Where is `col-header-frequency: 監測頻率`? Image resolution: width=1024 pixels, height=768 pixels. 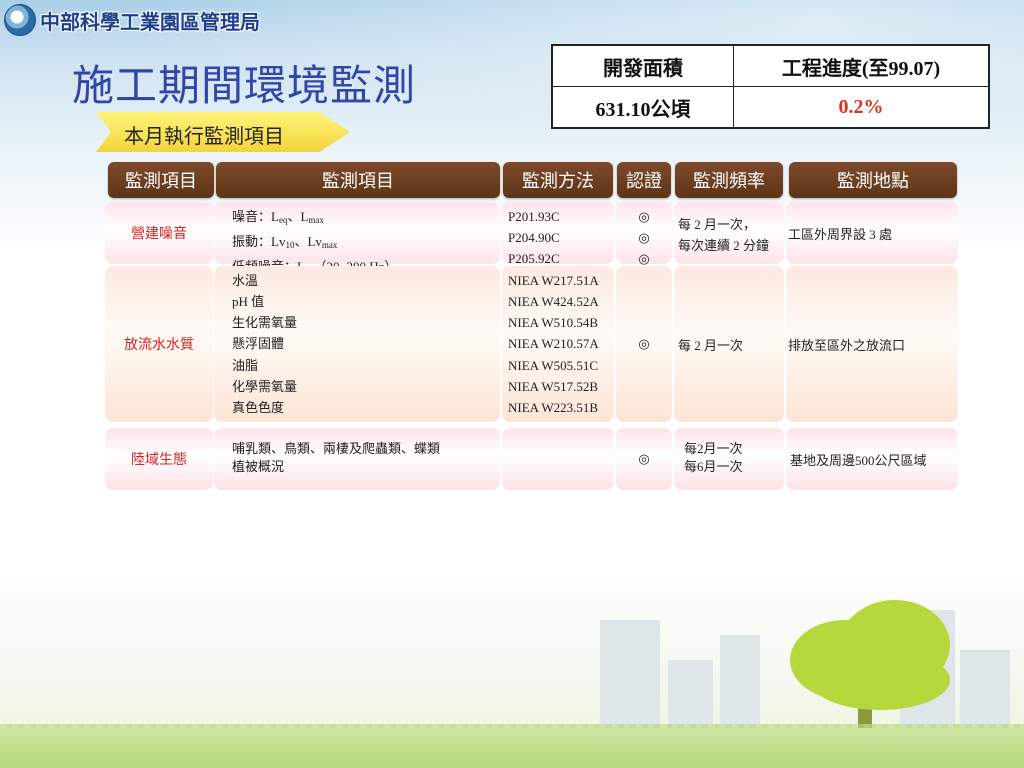 col-header-frequency: 監測頻率 is located at coordinates (729, 180).